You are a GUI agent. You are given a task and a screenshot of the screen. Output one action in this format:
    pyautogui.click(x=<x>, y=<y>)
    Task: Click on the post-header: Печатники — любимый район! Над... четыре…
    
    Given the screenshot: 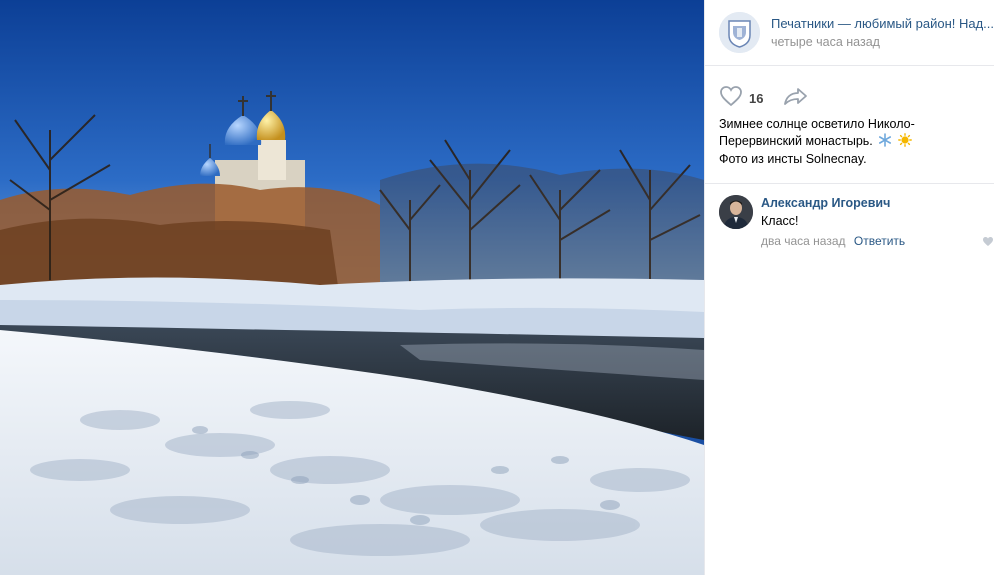 What is the action you would take?
    pyautogui.click(x=849, y=33)
    